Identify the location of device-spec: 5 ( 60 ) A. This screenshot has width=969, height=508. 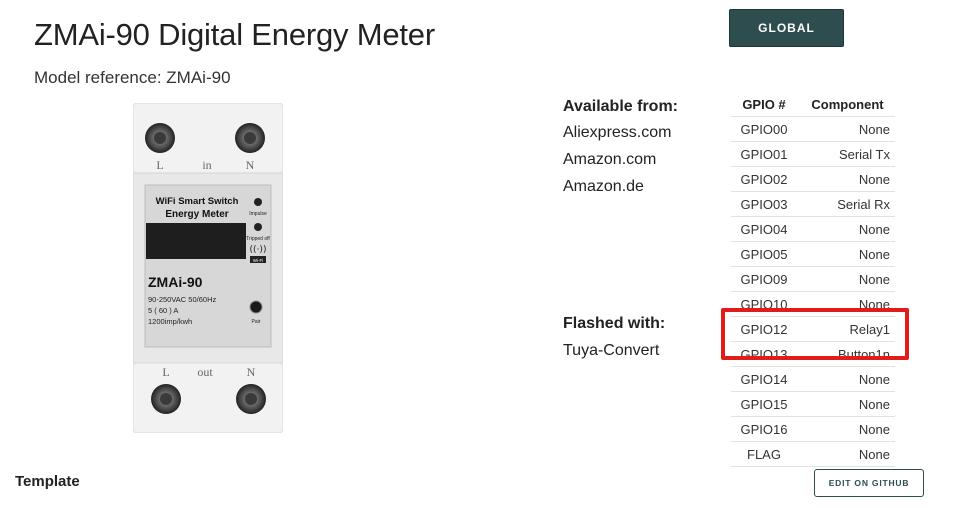
(163, 310).